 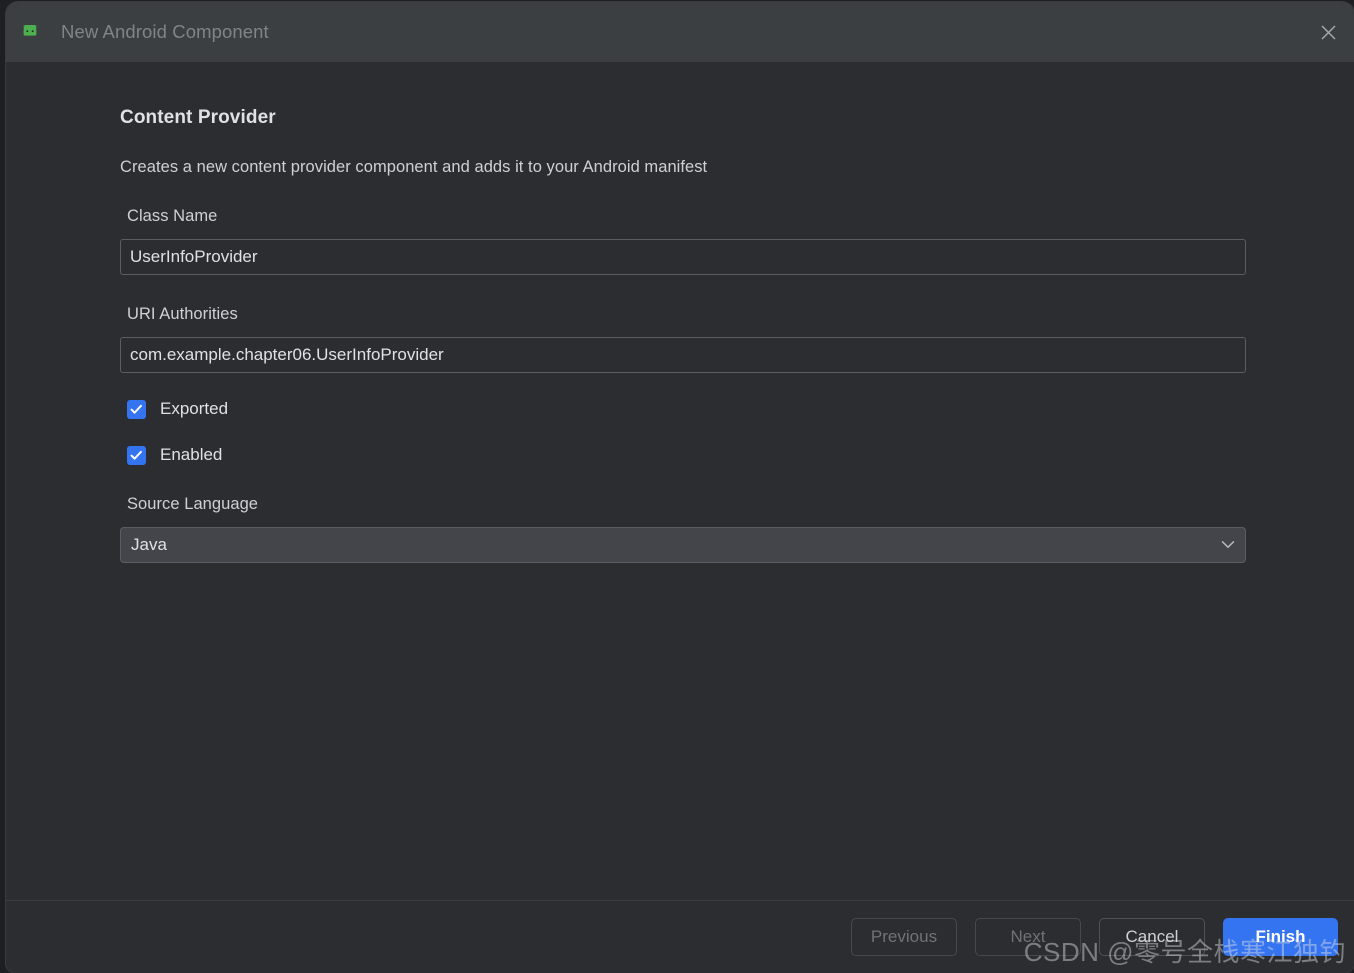 I want to click on next-button: Next, so click(x=1028, y=937).